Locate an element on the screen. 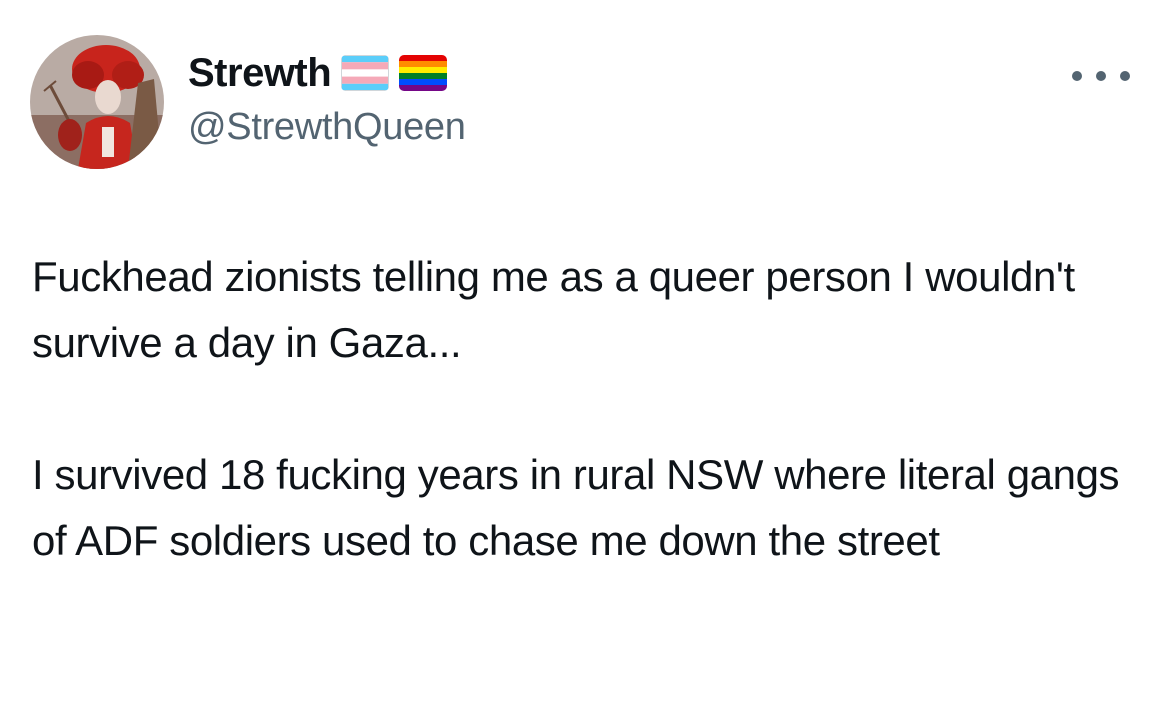 This screenshot has width=1165, height=718. author-name-row: Strewth is located at coordinates (318, 73).